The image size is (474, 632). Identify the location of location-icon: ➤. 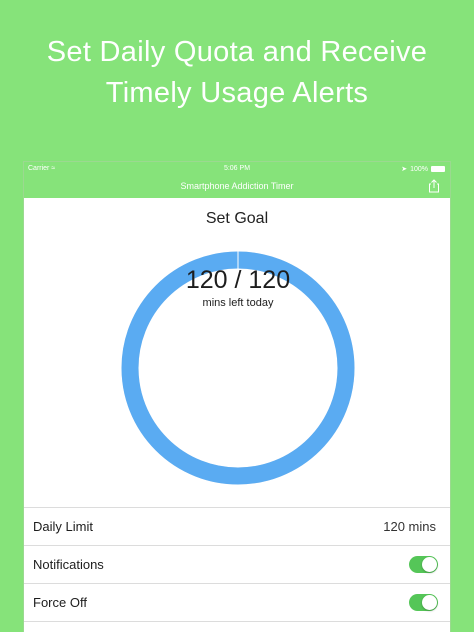
(404, 169).